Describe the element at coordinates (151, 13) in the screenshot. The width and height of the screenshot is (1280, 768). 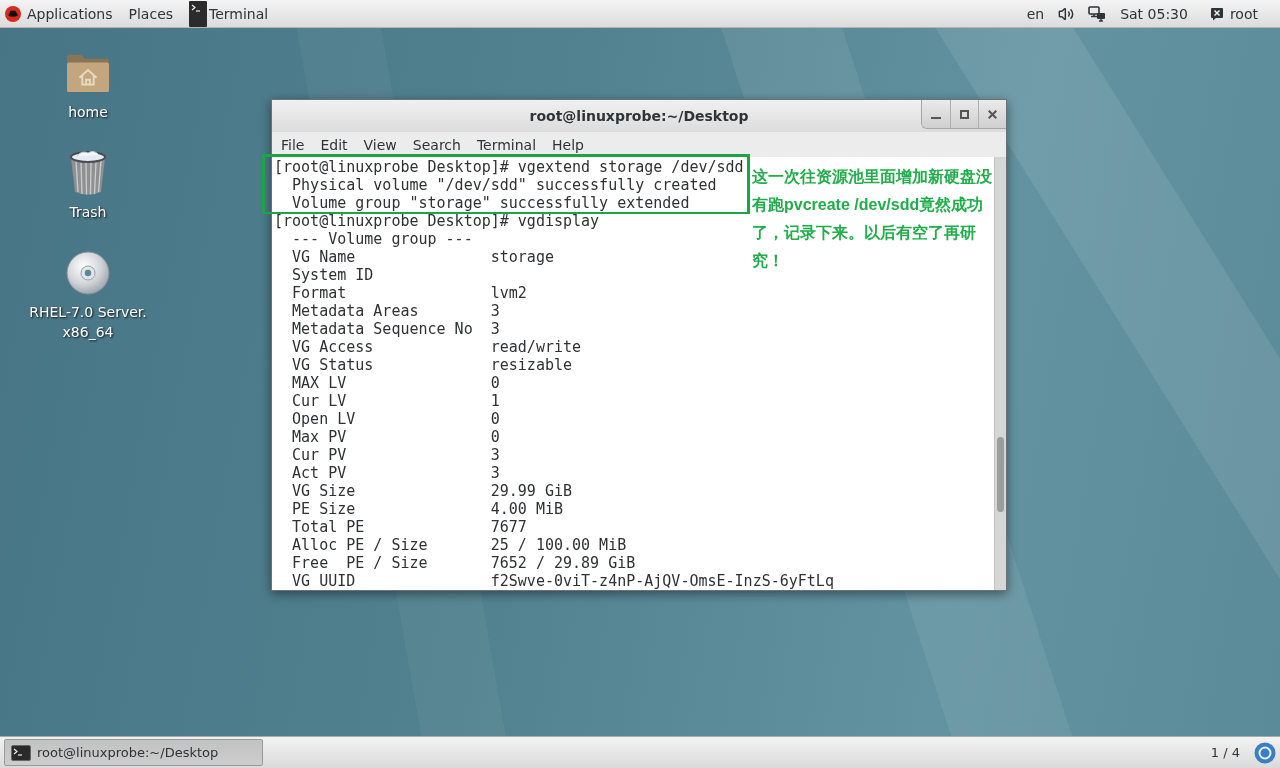
I see `top-menu: Places` at that location.